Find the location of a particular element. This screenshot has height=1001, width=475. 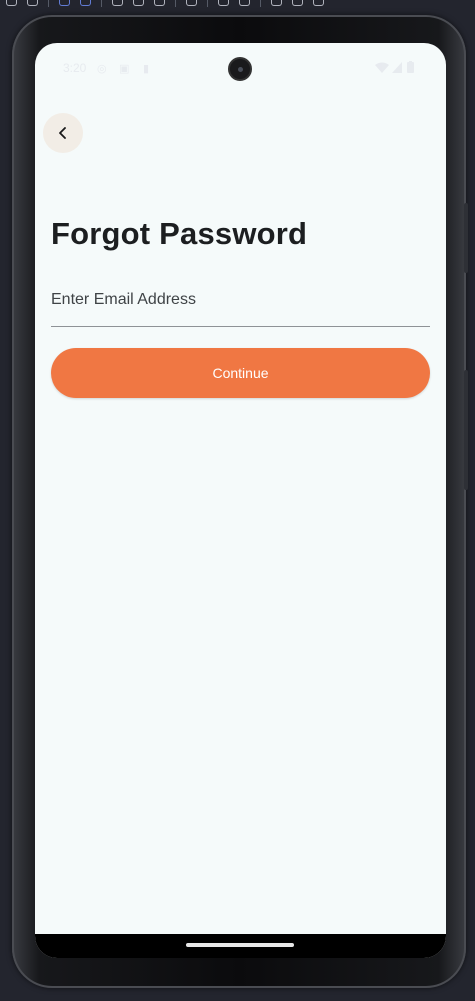

signal-icon is located at coordinates (397, 67).